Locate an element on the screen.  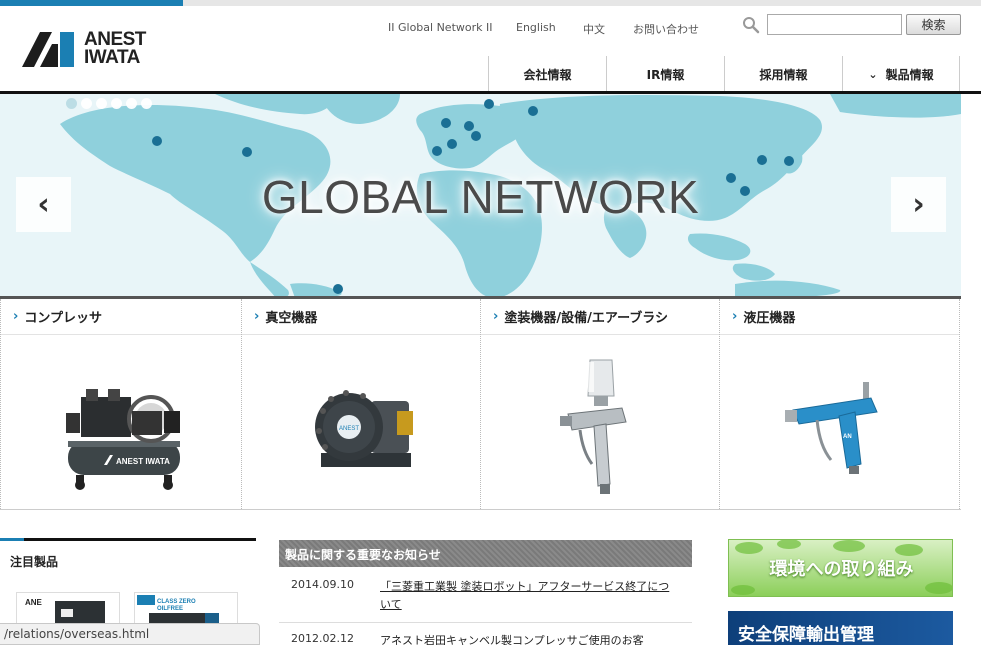
utility-link-chinese: 中文 is located at coordinates (594, 29).